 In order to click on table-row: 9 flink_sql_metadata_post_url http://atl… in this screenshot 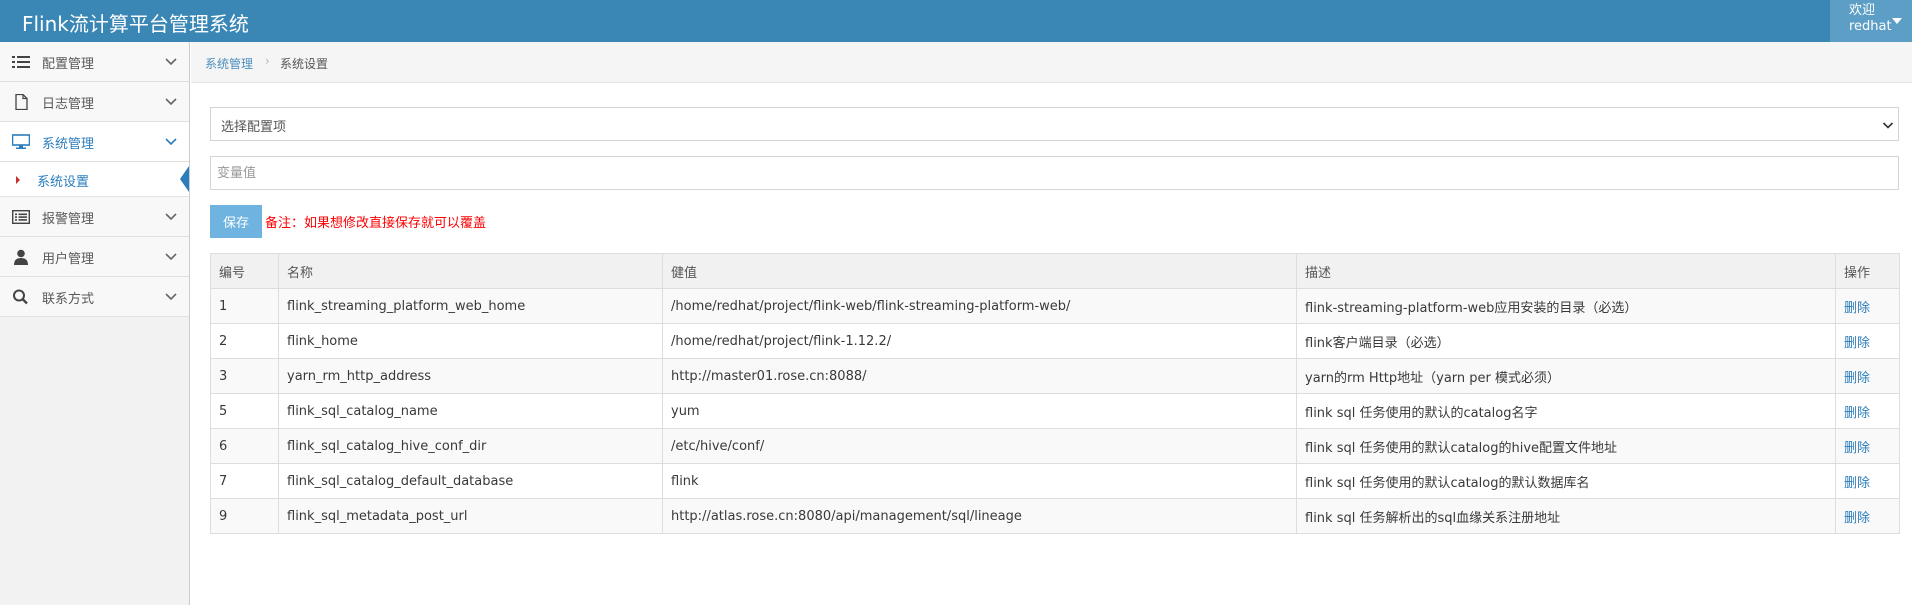, I will do `click(1055, 516)`.